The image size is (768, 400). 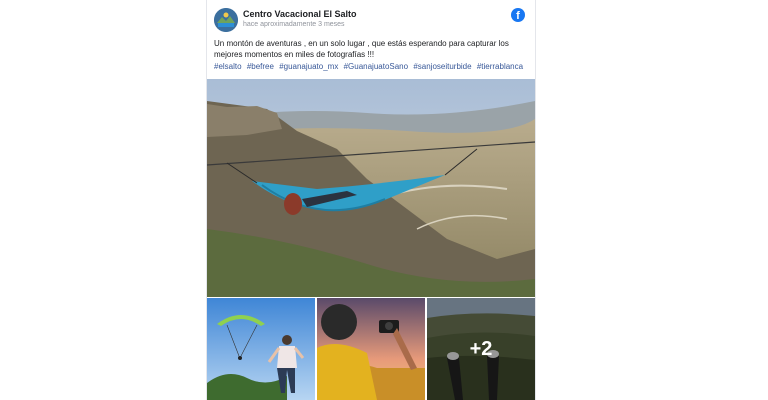 What do you see at coordinates (371, 349) in the screenshot?
I see `thumb-photographer` at bounding box center [371, 349].